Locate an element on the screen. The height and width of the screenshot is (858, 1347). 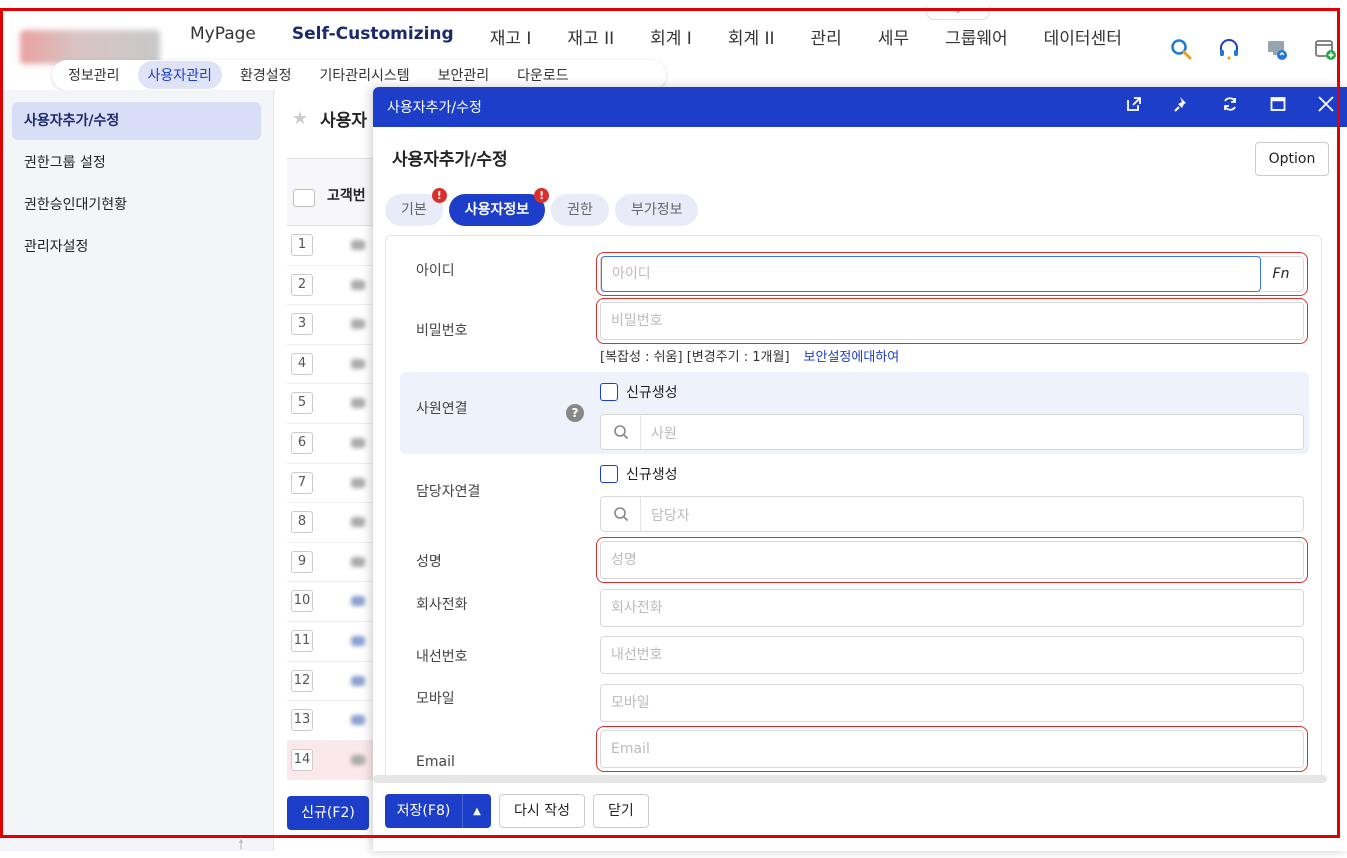
manager-new-checkbox: 신규생성 is located at coordinates (639, 474).